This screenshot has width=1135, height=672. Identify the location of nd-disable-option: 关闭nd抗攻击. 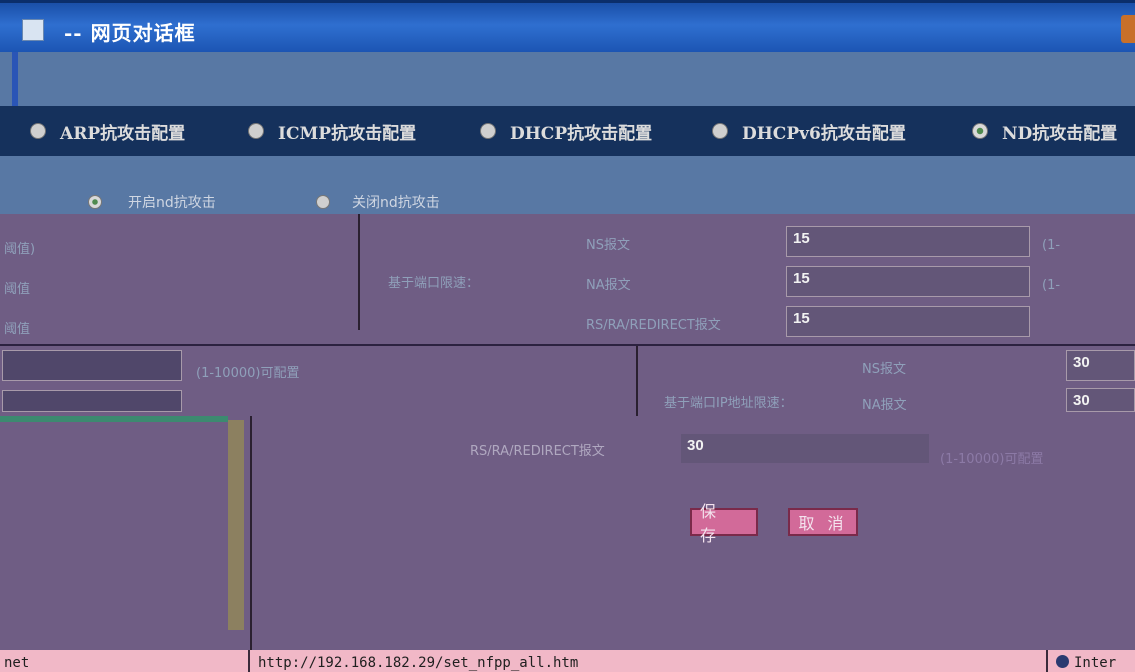
(378, 202).